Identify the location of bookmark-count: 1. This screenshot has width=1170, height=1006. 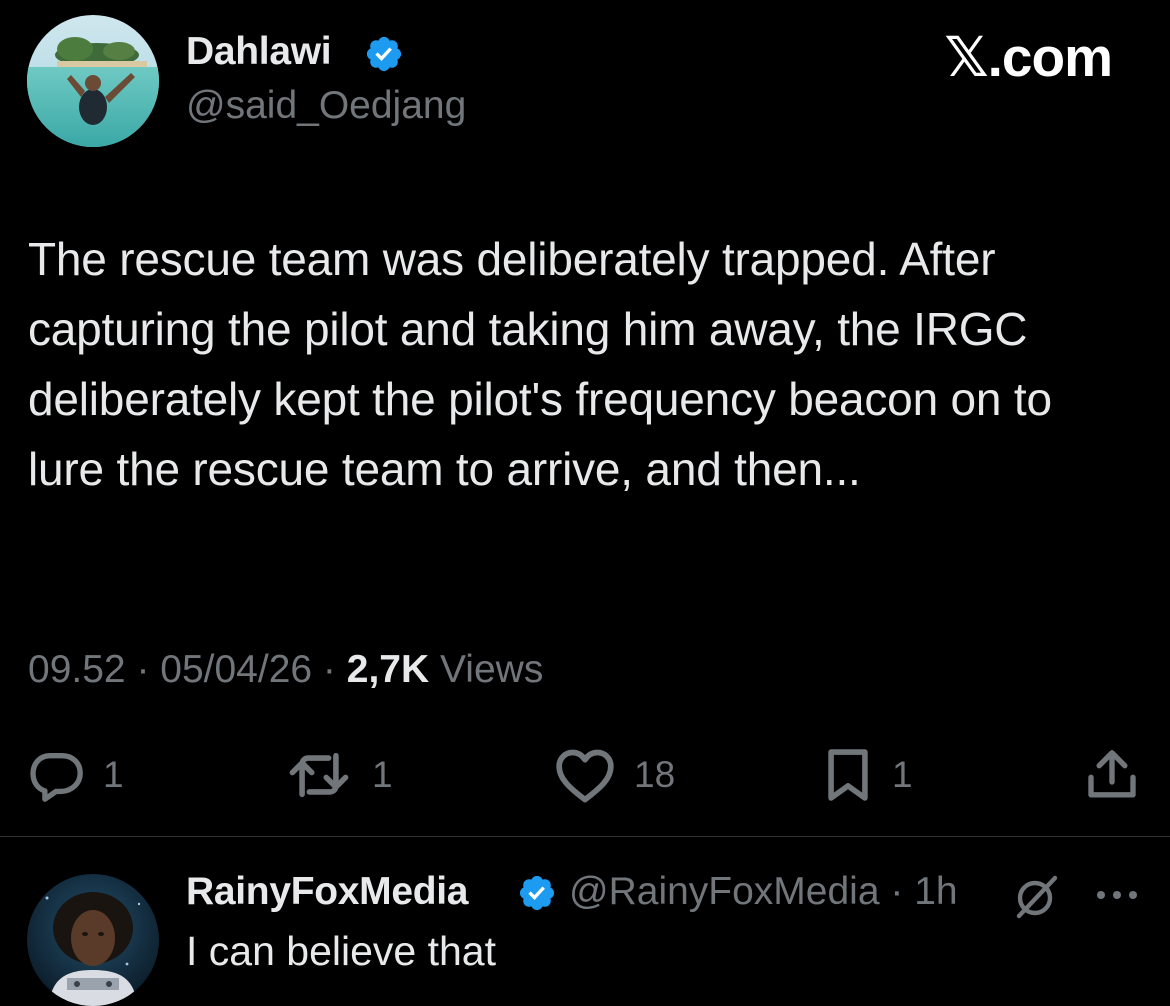
(902, 774).